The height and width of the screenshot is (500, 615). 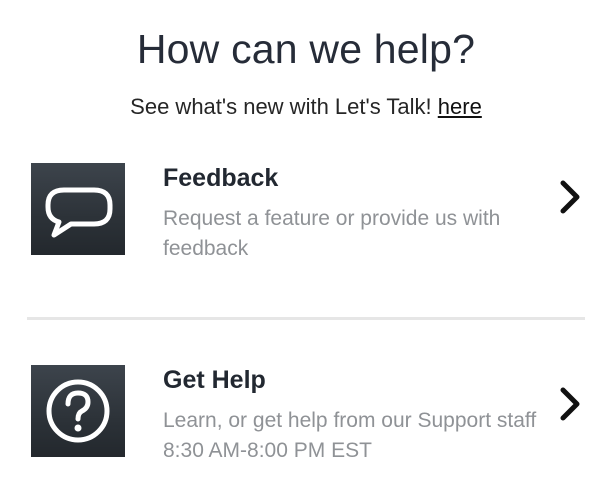 I want to click on page-title: How can we help?, so click(x=306, y=49).